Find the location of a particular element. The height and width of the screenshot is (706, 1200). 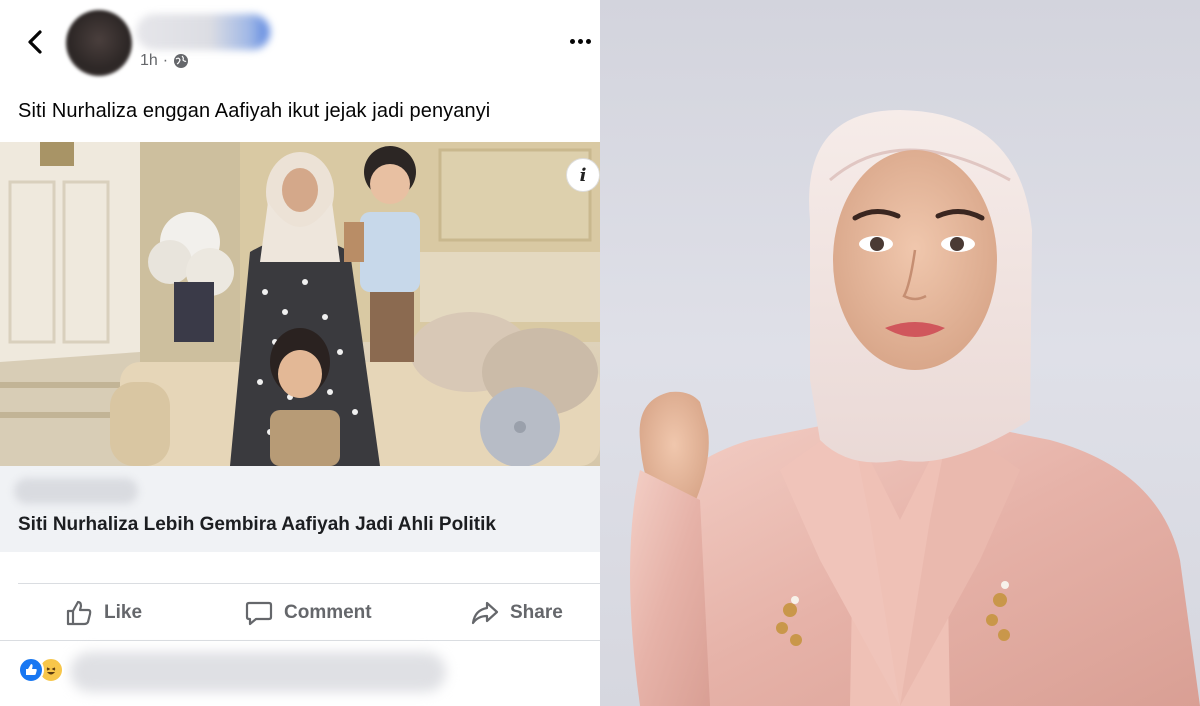

share-label: Share is located at coordinates (536, 612).